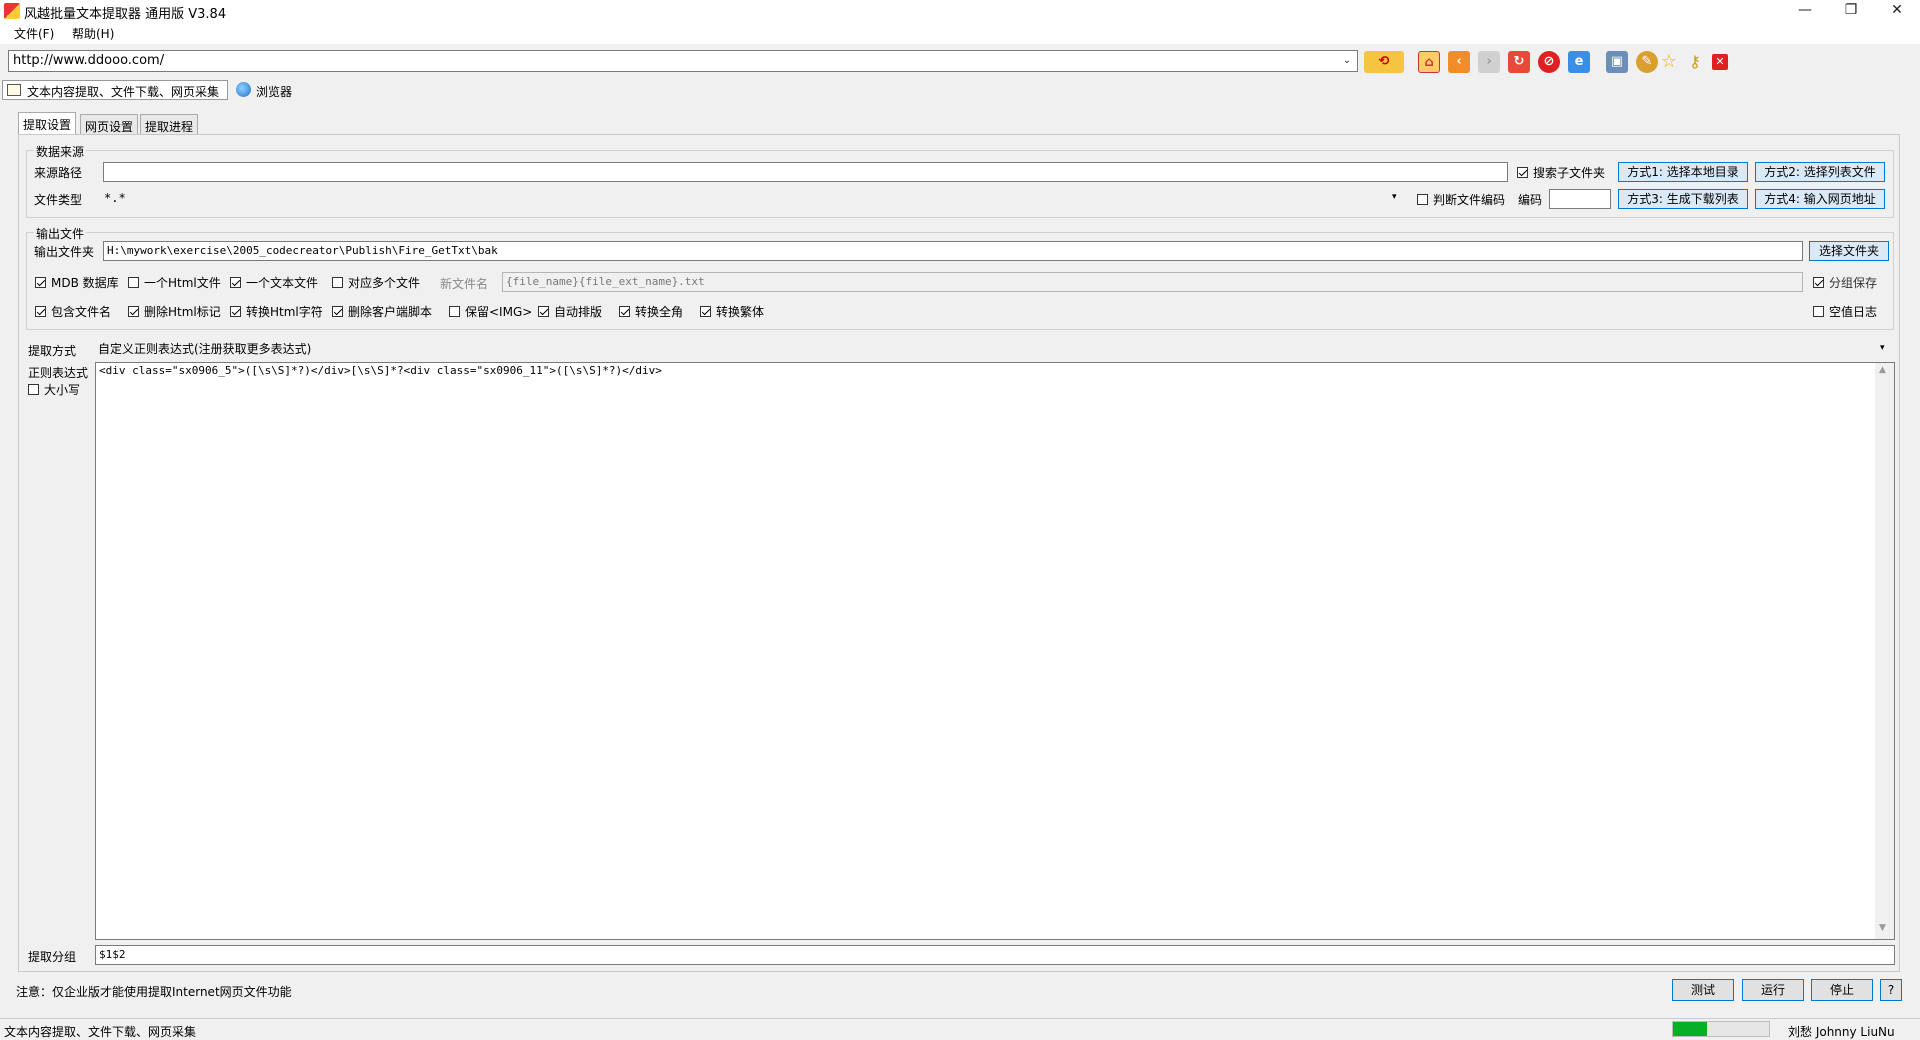 The height and width of the screenshot is (1040, 1920). Describe the element at coordinates (62, 389) in the screenshot. I see `case-sensitive-label: 大小写` at that location.